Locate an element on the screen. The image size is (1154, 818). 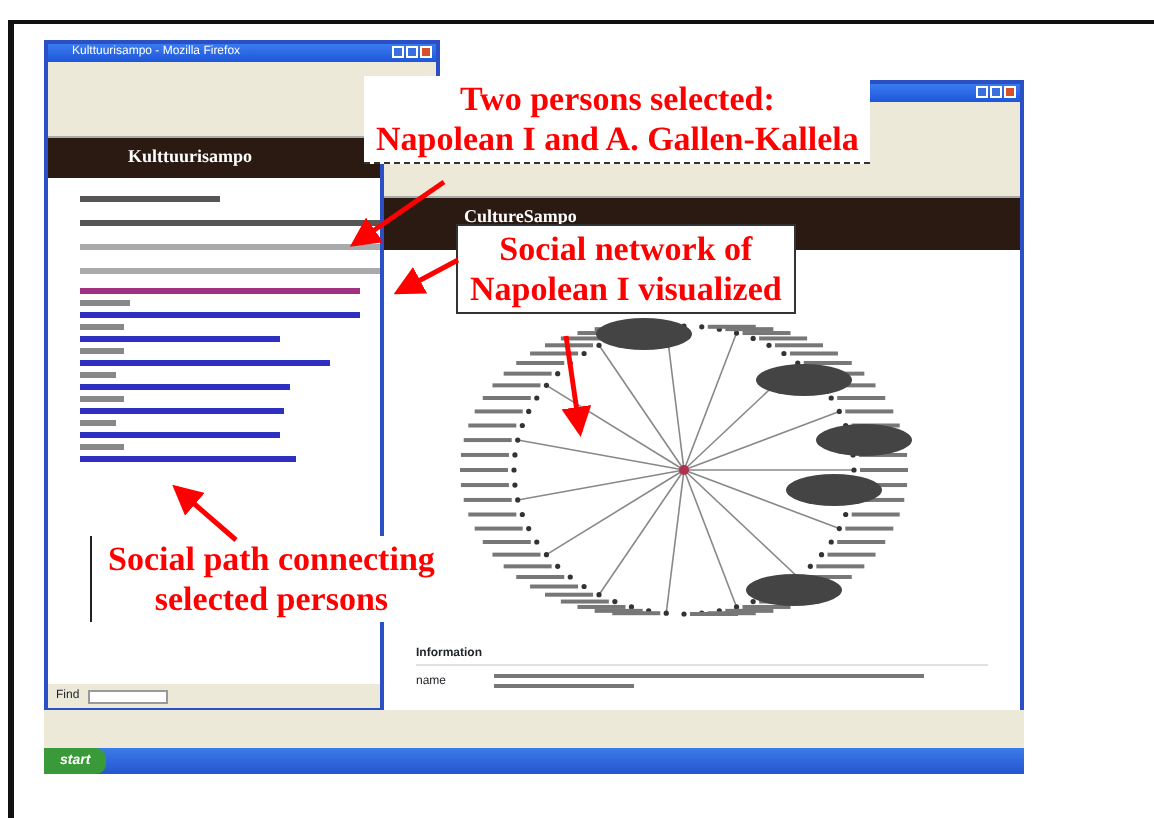
annotation-text: Two persons selected: Napolean I and A. Gallen-Kallela is located at coordinates (617, 120).